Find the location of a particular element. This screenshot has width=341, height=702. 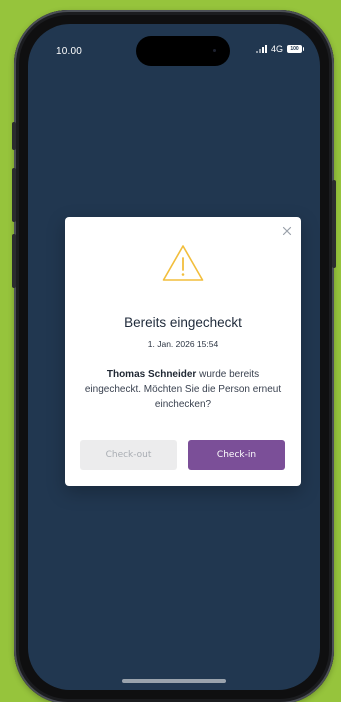

volume-down-button is located at coordinates (14, 261).